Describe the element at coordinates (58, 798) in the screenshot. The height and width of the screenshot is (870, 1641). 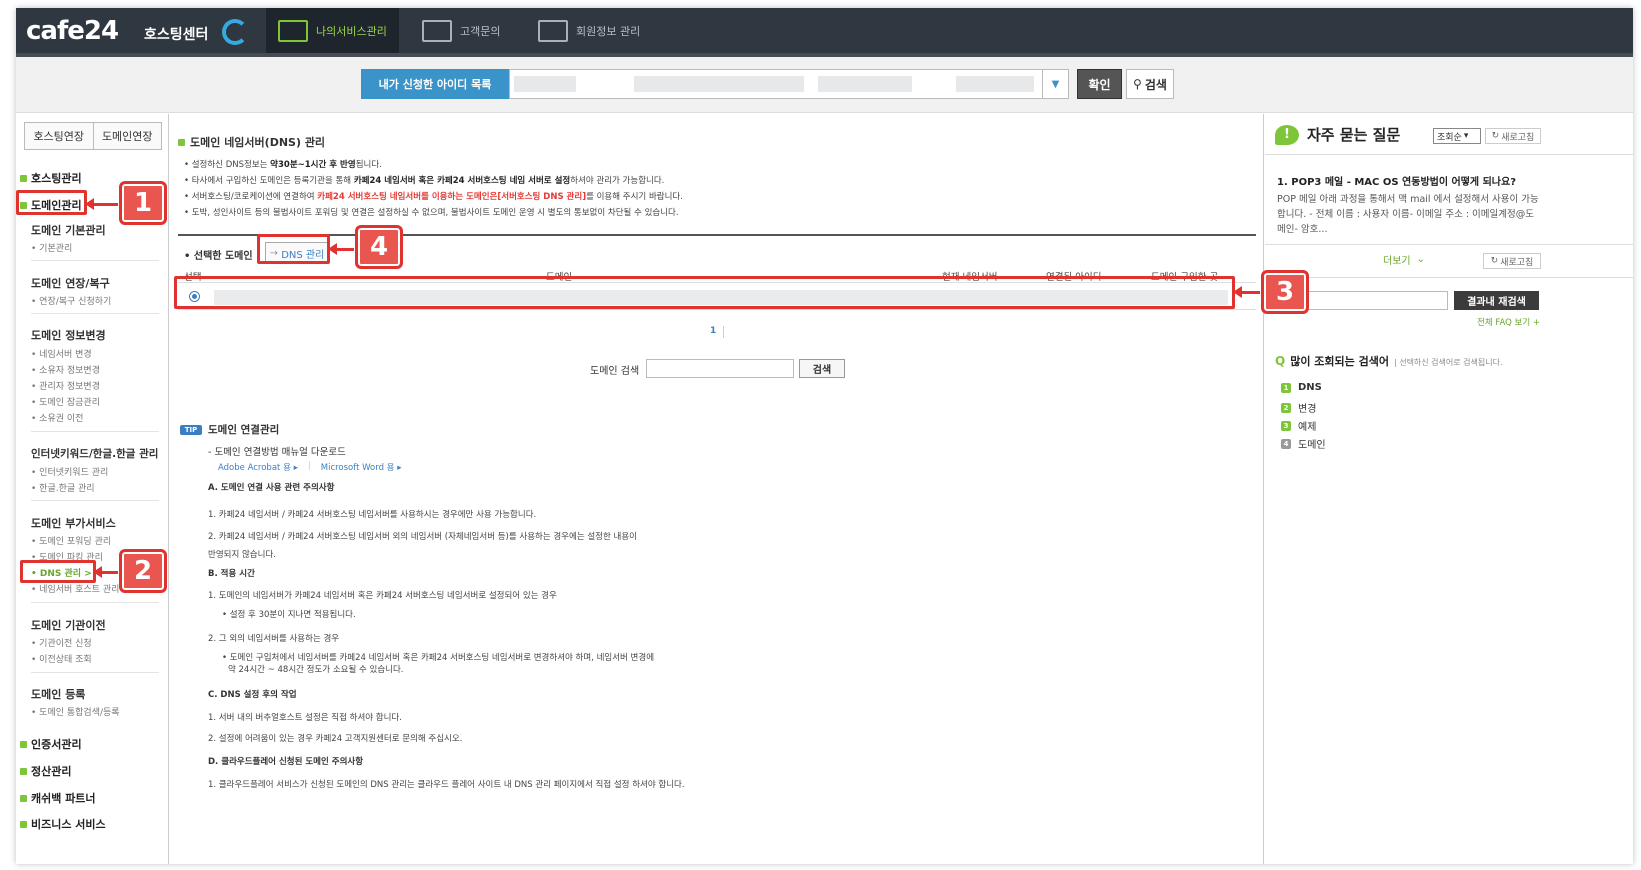
I see `sidebar-item-cashback: 캐쉬백 파트너` at that location.